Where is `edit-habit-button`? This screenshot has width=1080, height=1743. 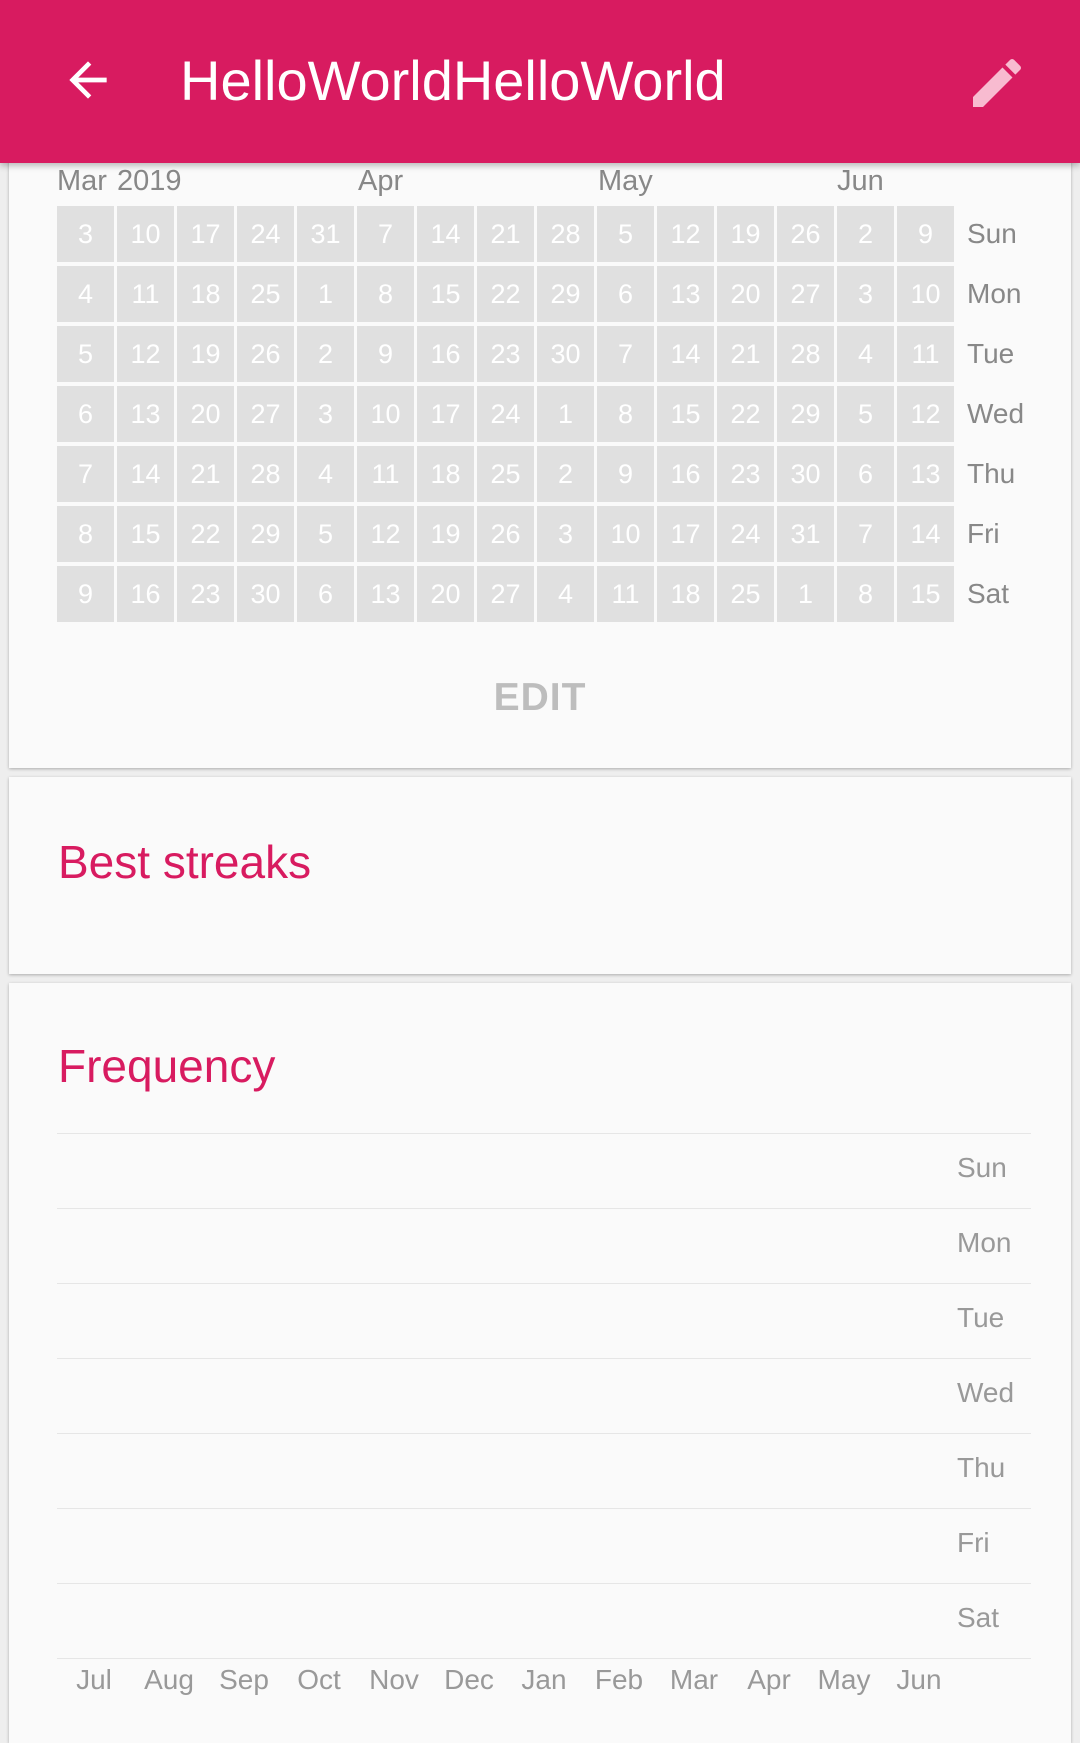 edit-habit-button is located at coordinates (997, 83).